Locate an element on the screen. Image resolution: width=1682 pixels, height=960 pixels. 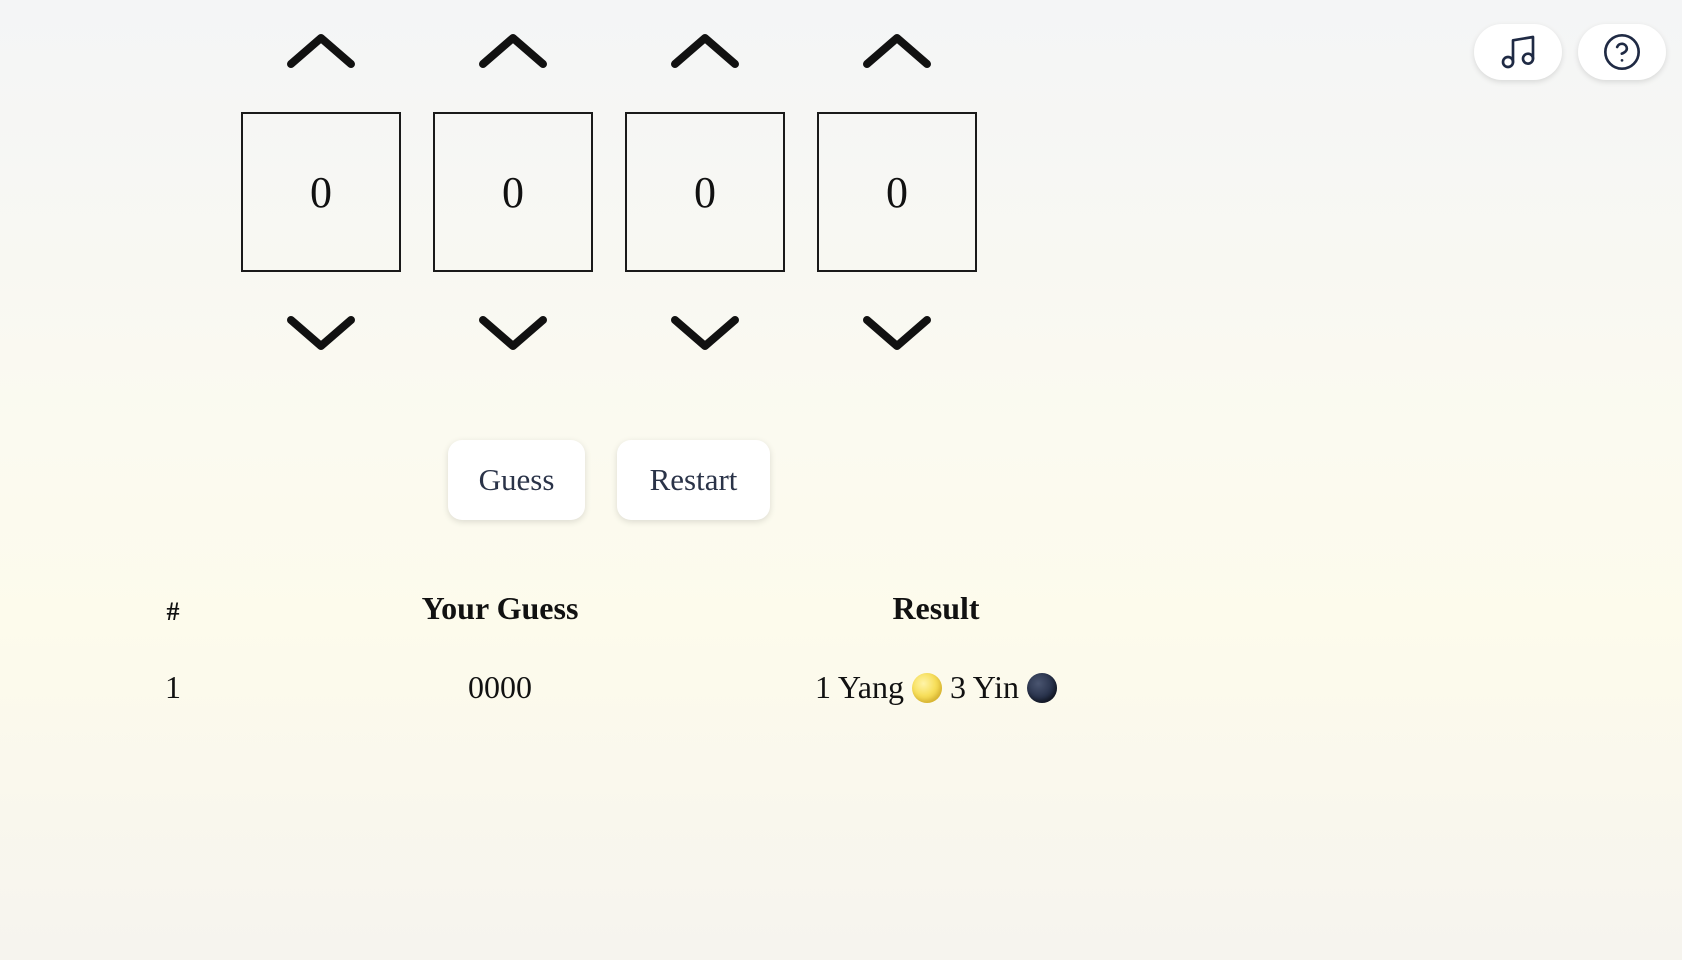
digit-display-2: 0 is located at coordinates (513, 192).